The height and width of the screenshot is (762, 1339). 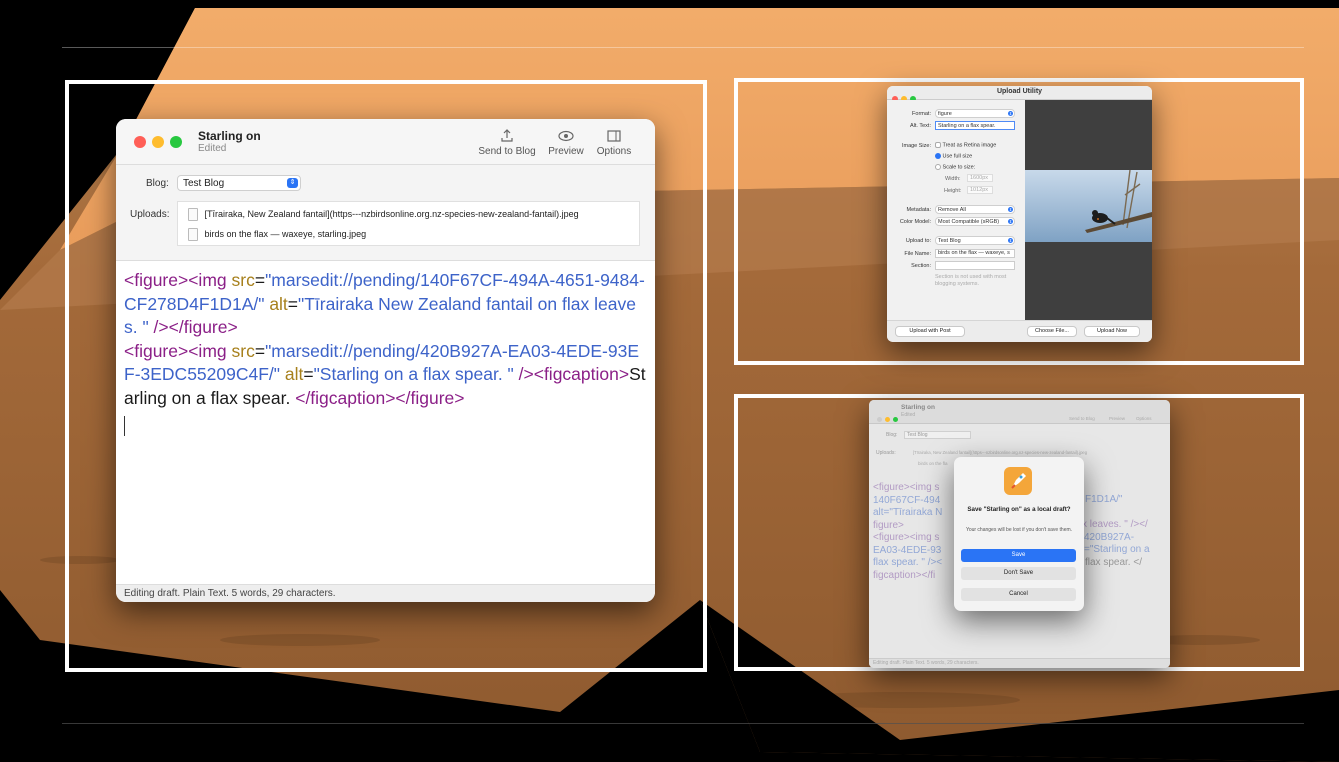 I want to click on height-field: 1012px, so click(x=980, y=190).